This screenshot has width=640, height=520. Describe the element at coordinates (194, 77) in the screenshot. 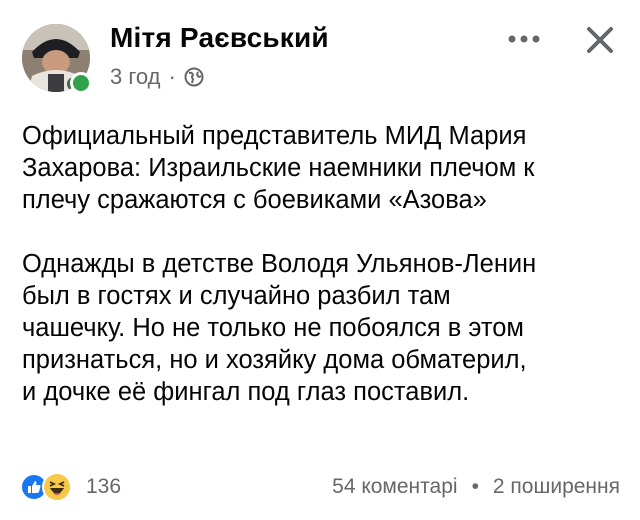

I see `globe-icon` at that location.